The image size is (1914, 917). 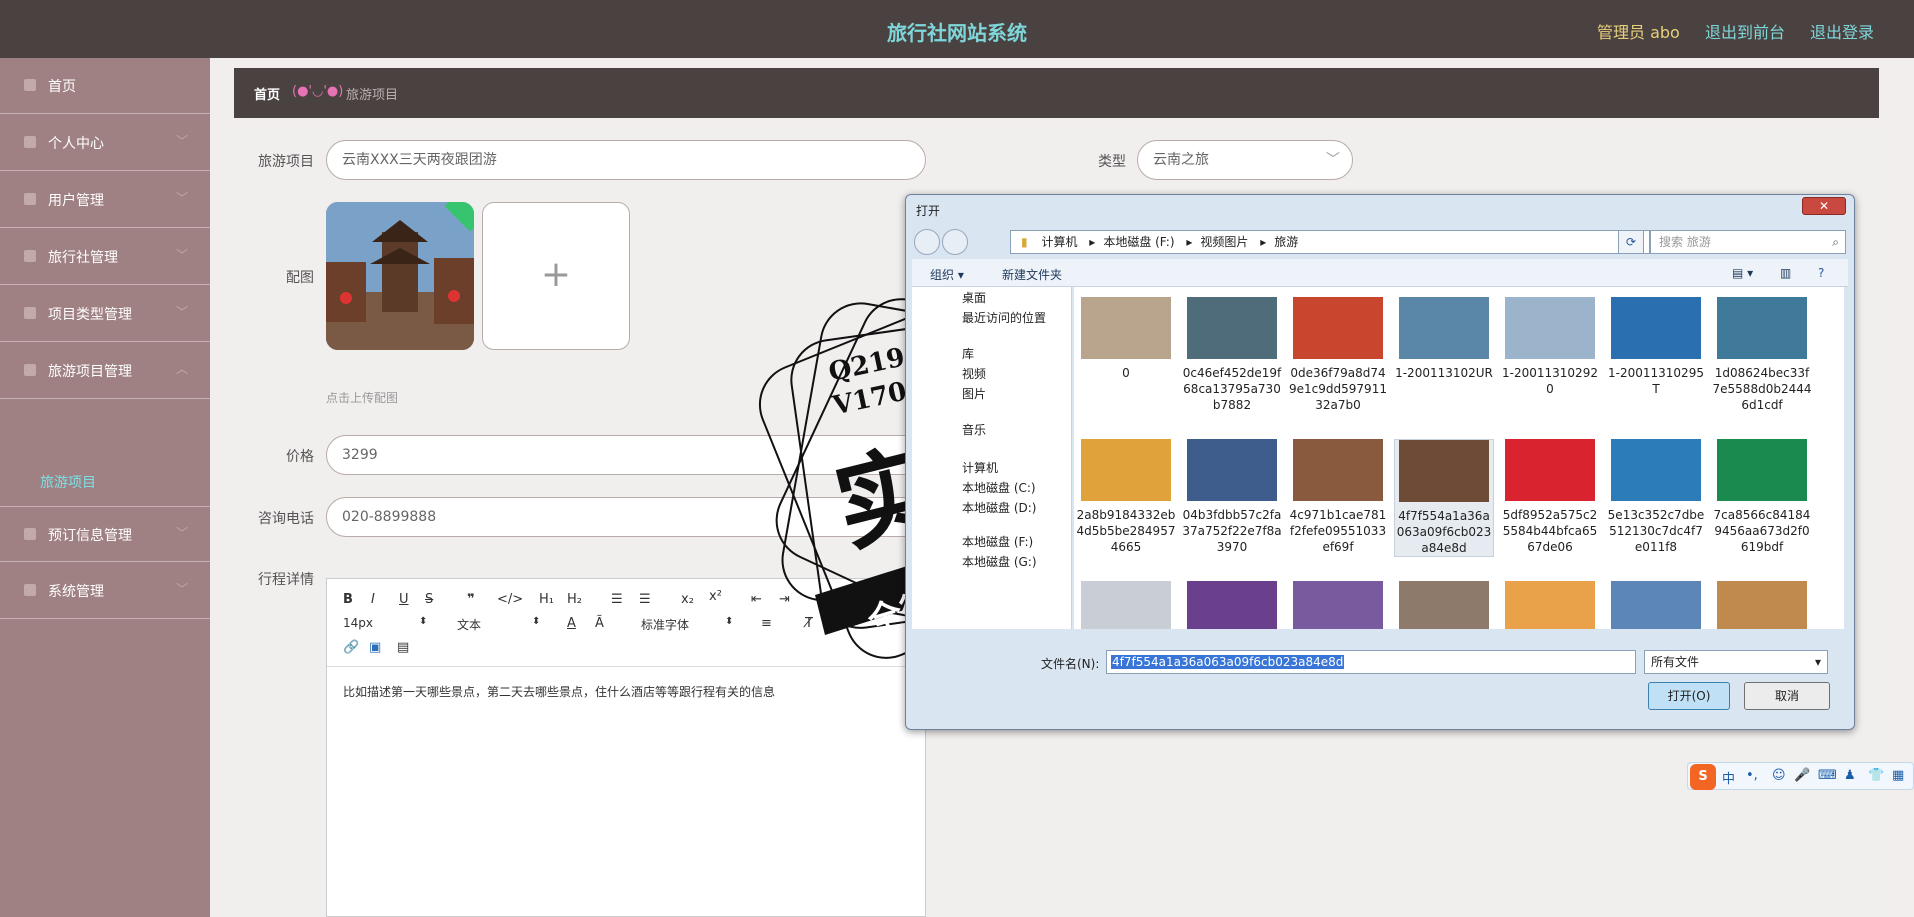 I want to click on file-item: 2a8b9184332eb4d5b5be2849574665, so click(x=1126, y=497).